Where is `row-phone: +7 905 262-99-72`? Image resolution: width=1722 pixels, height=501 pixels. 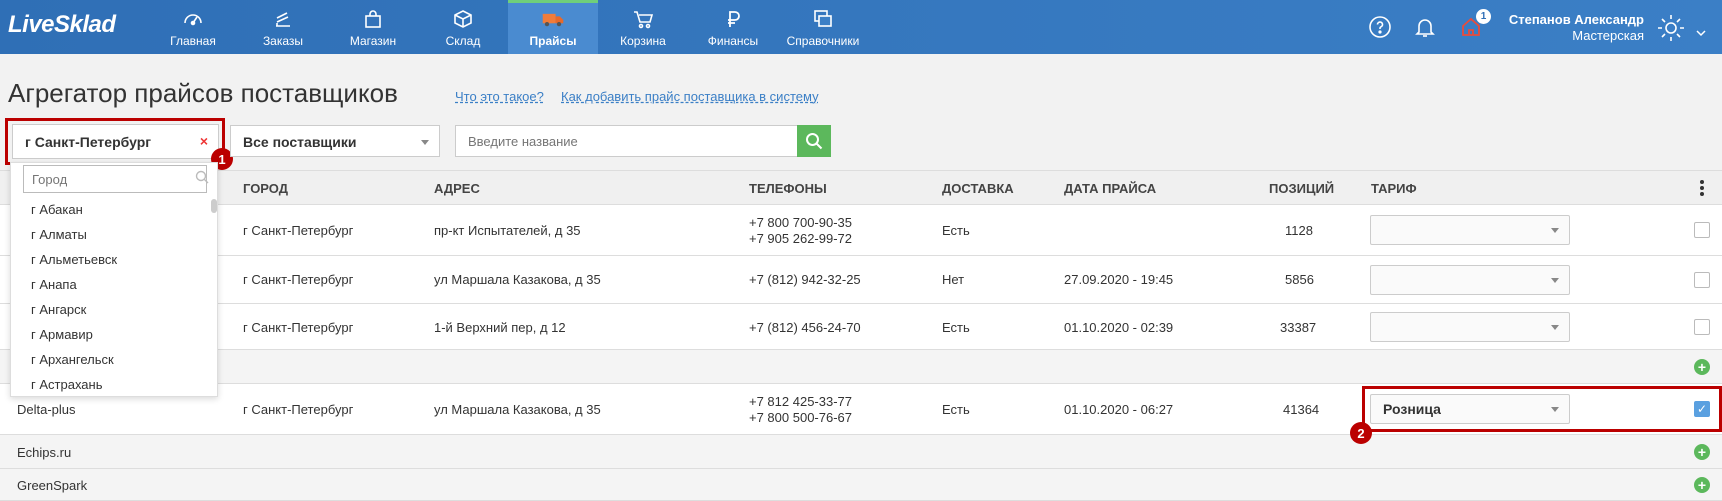
row-phone: +7 905 262-99-72 is located at coordinates (801, 238).